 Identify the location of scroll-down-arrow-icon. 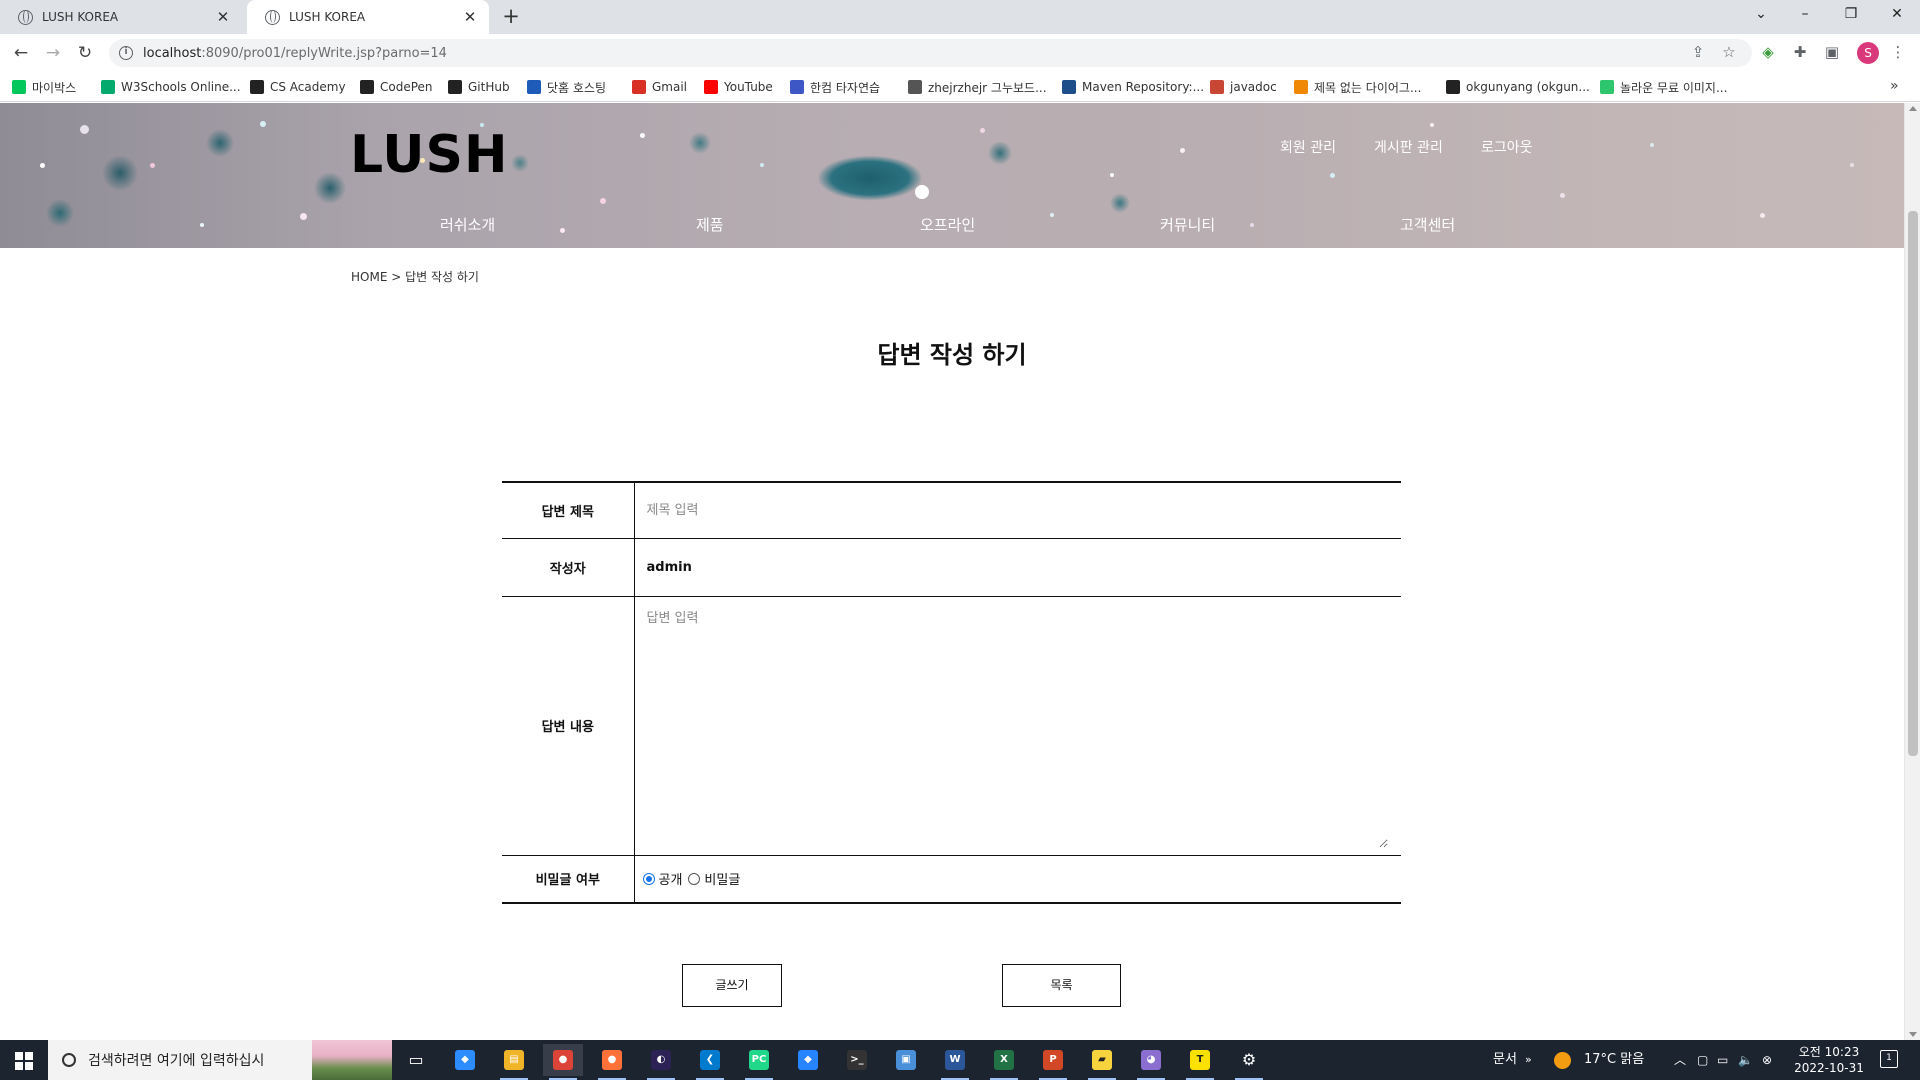
(1913, 1034).